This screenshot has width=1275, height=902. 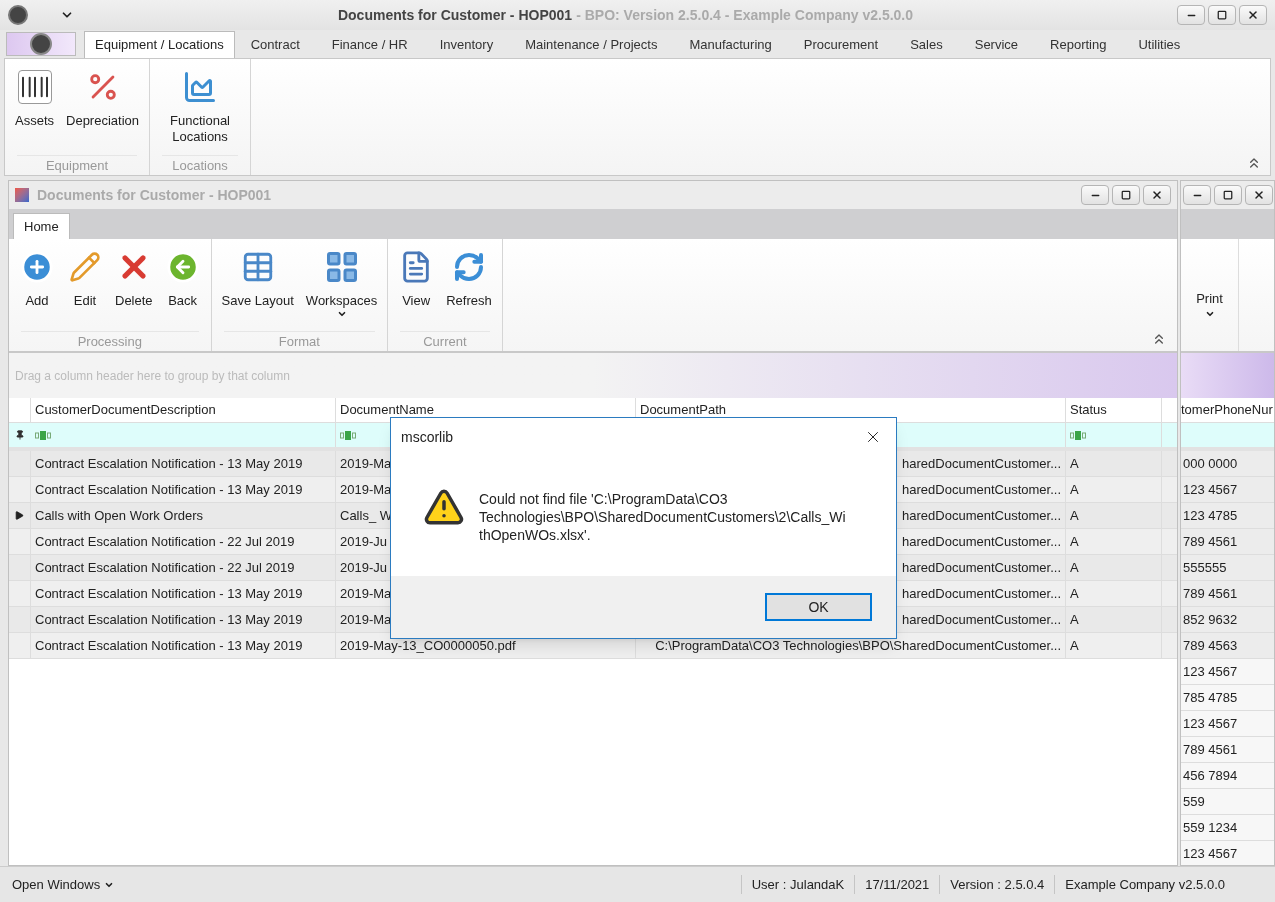 What do you see at coordinates (997, 884) in the screenshot?
I see `status-text: Version : 2.5.0.4` at bounding box center [997, 884].